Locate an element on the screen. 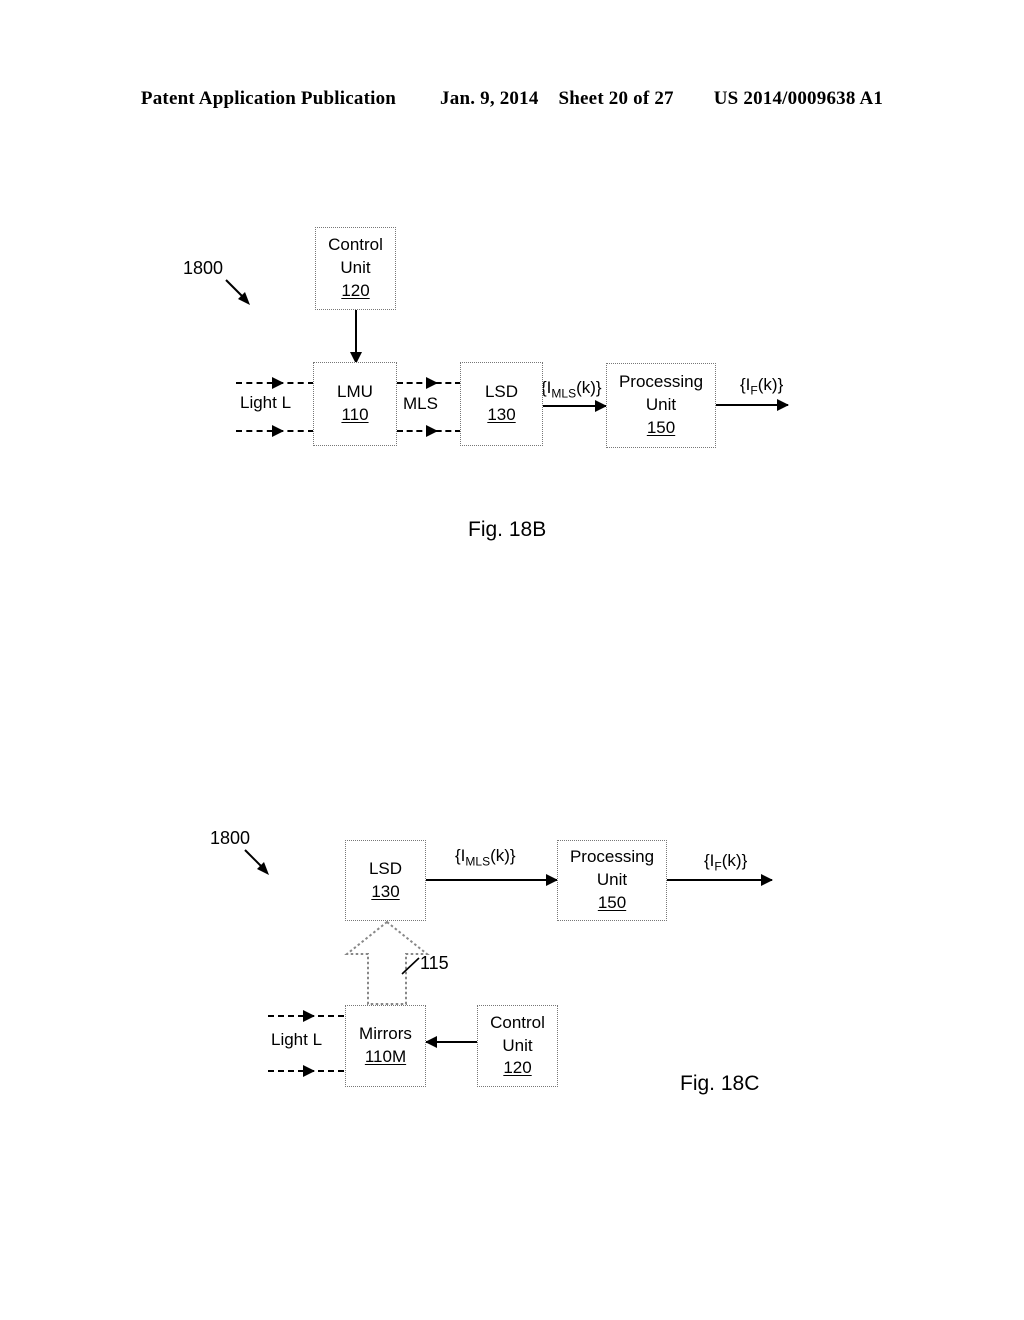  figure-caption-18c: Fig. 18C is located at coordinates (720, 1083).